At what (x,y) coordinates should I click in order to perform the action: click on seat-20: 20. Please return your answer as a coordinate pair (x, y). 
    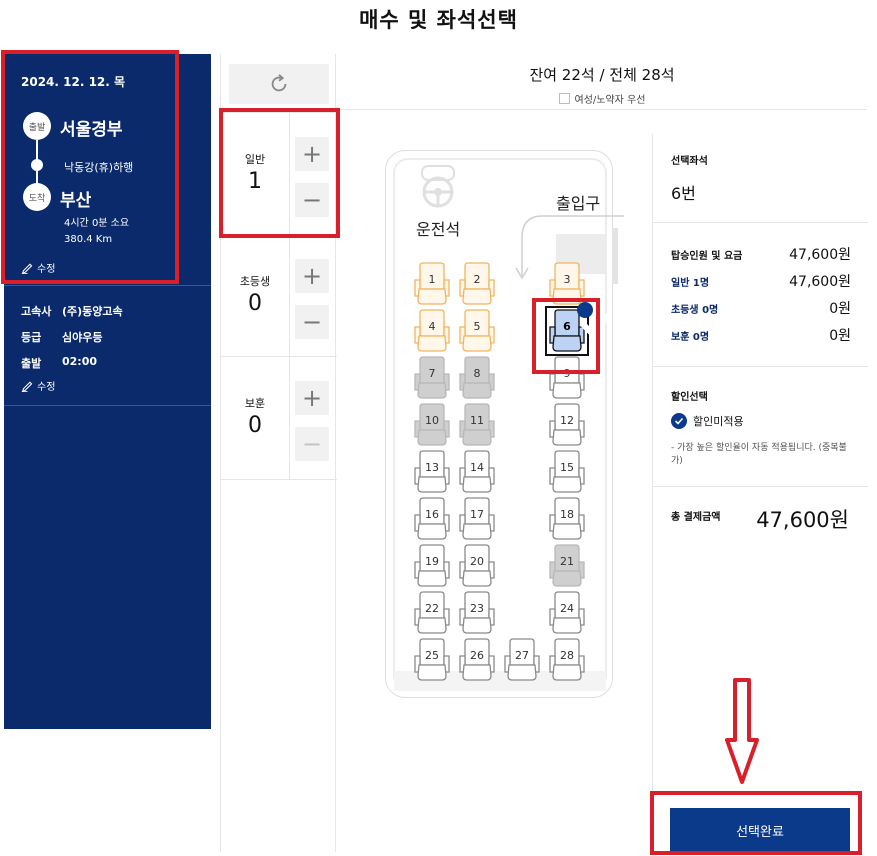
    Looking at the image, I should click on (477, 566).